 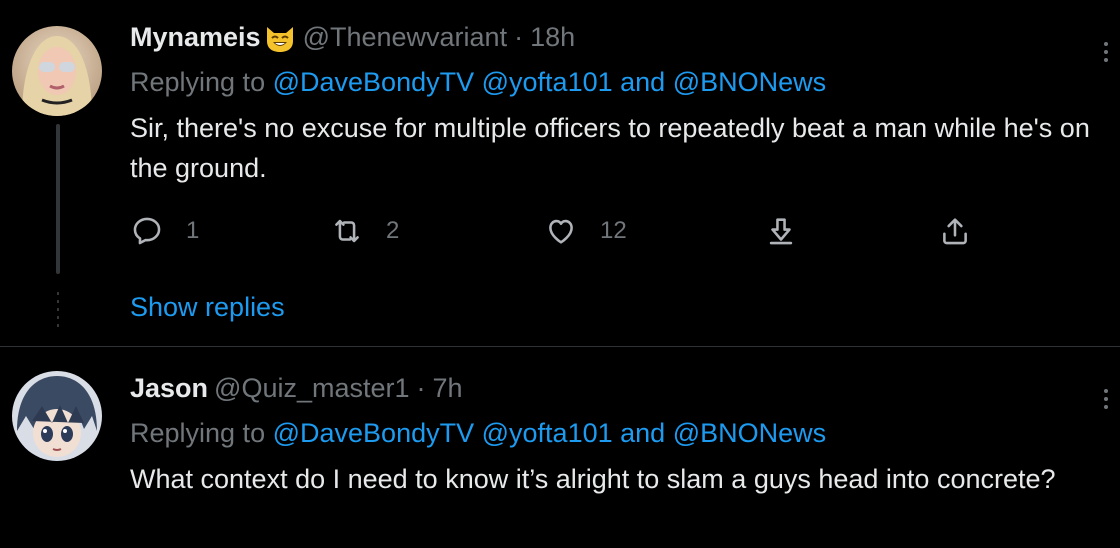 What do you see at coordinates (561, 231) in the screenshot?
I see `heart-icon` at bounding box center [561, 231].